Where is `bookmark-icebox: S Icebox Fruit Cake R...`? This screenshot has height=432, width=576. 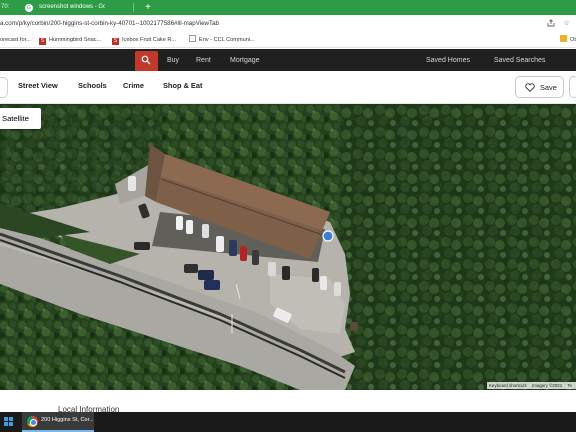 bookmark-icebox: S Icebox Fruit Cake R... is located at coordinates (144, 40).